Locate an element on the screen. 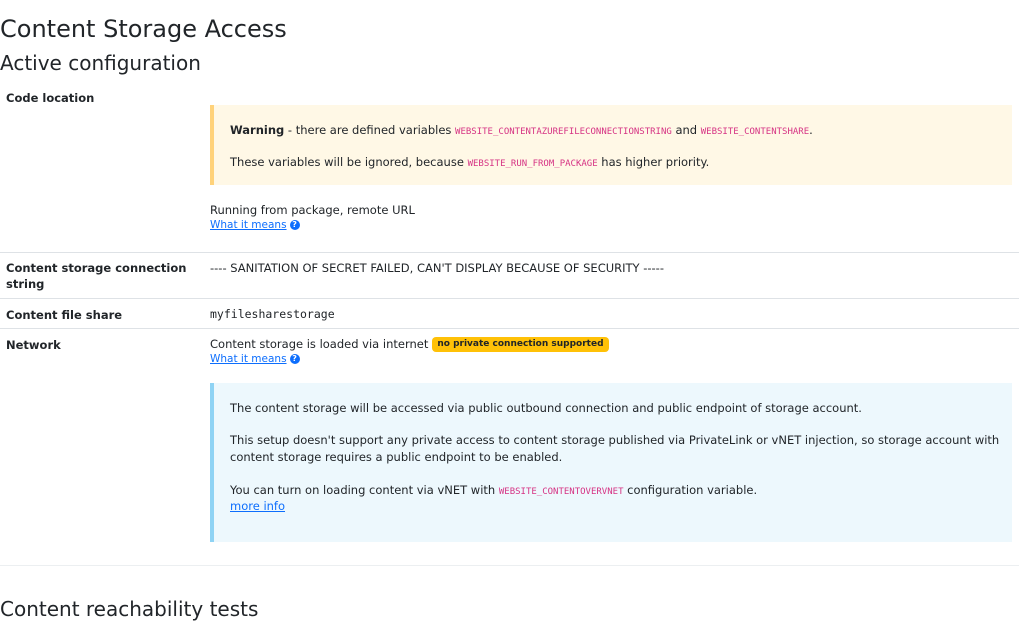  what-it-means-link-code: What it means? is located at coordinates (255, 225).